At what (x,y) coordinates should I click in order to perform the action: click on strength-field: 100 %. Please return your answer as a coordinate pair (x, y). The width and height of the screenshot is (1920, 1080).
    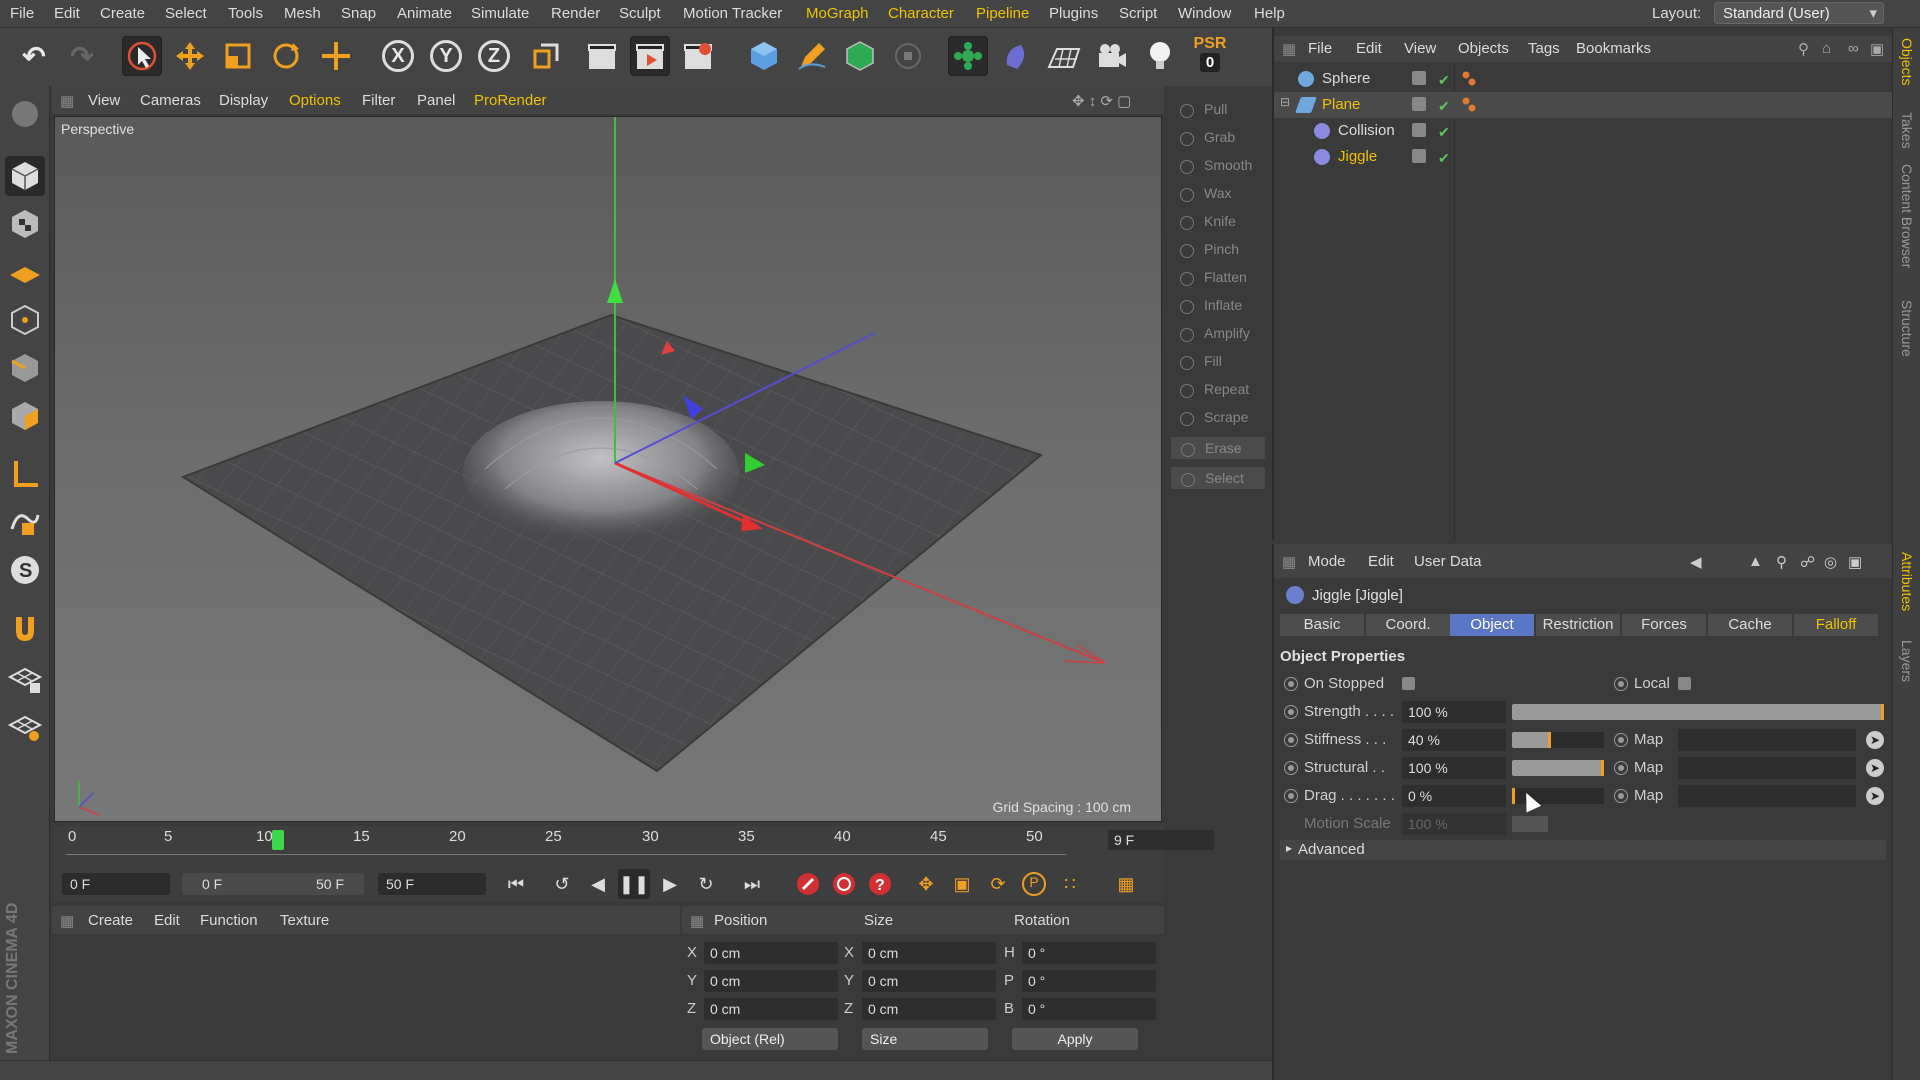
    Looking at the image, I should click on (1454, 712).